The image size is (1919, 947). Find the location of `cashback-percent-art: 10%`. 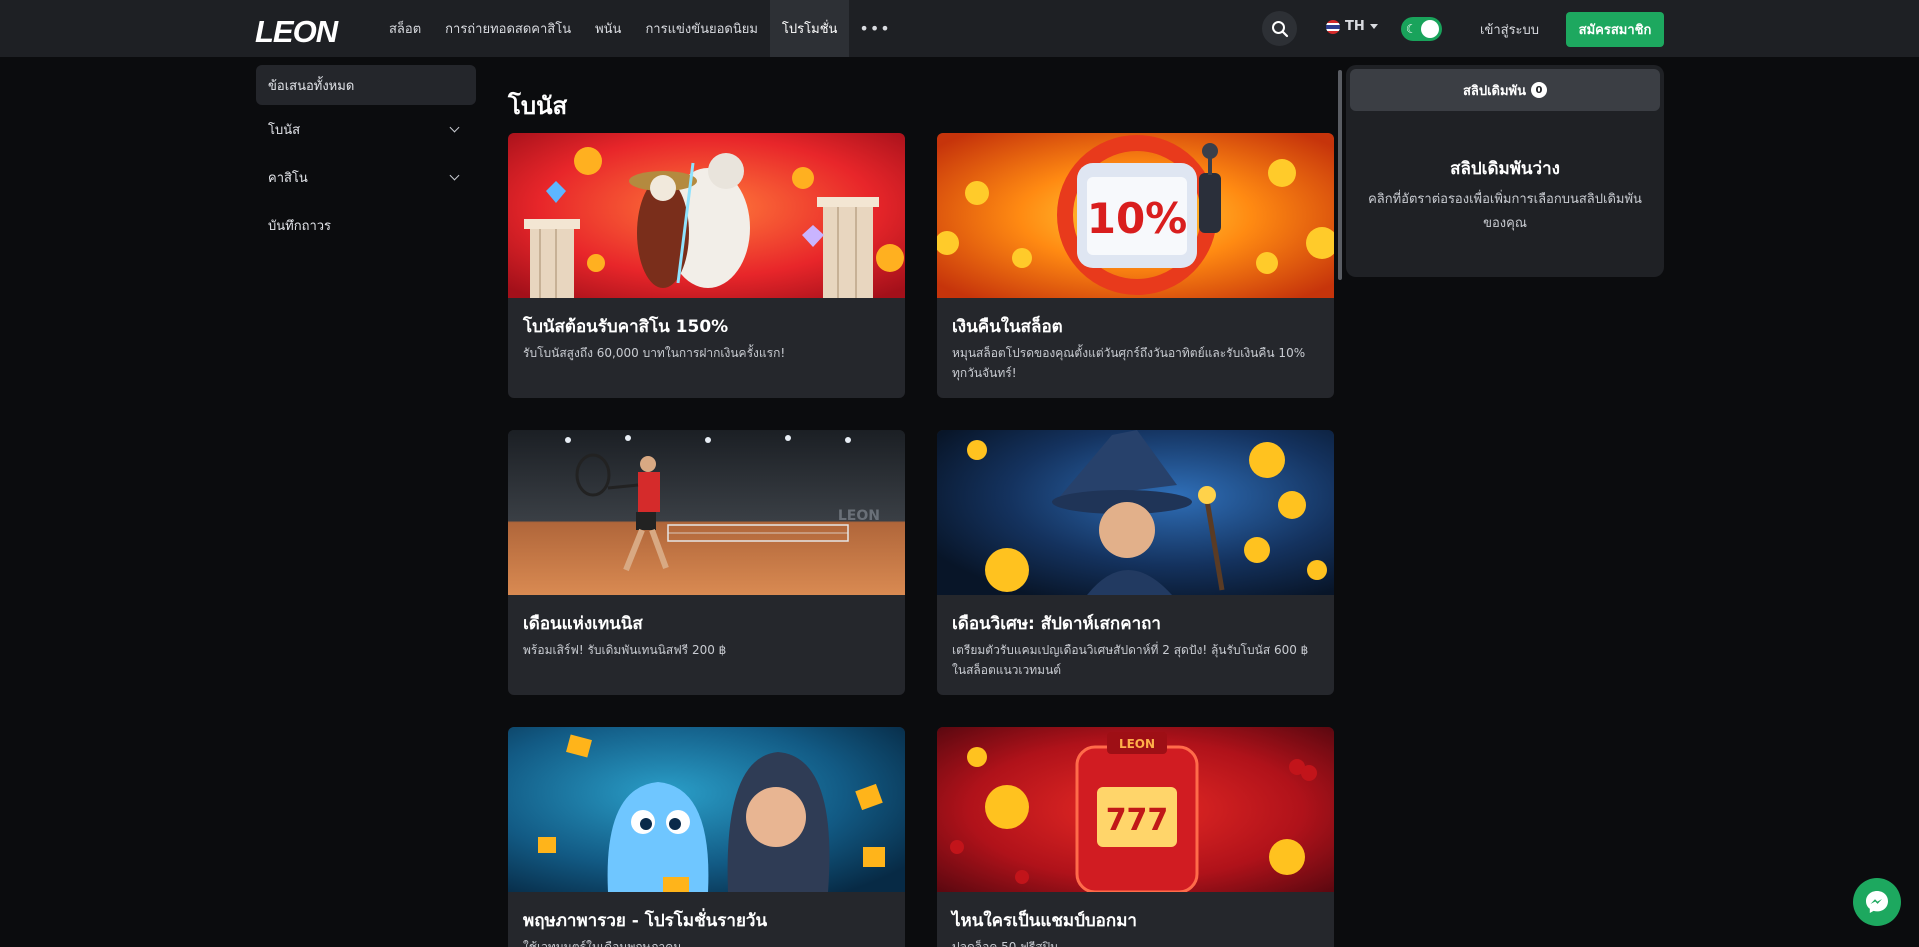

cashback-percent-art: 10% is located at coordinates (1137, 218).